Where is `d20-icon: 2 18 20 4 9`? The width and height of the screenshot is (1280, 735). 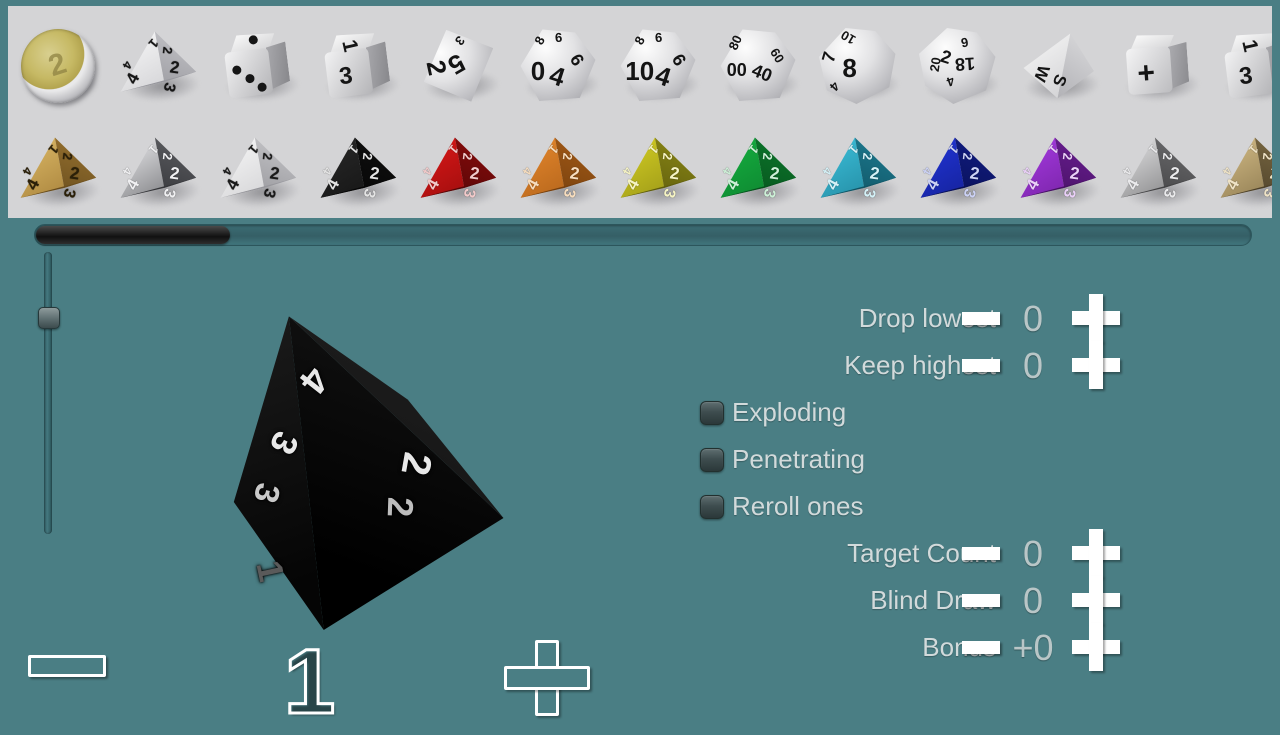 d20-icon: 2 18 20 4 9 is located at coordinates (958, 66).